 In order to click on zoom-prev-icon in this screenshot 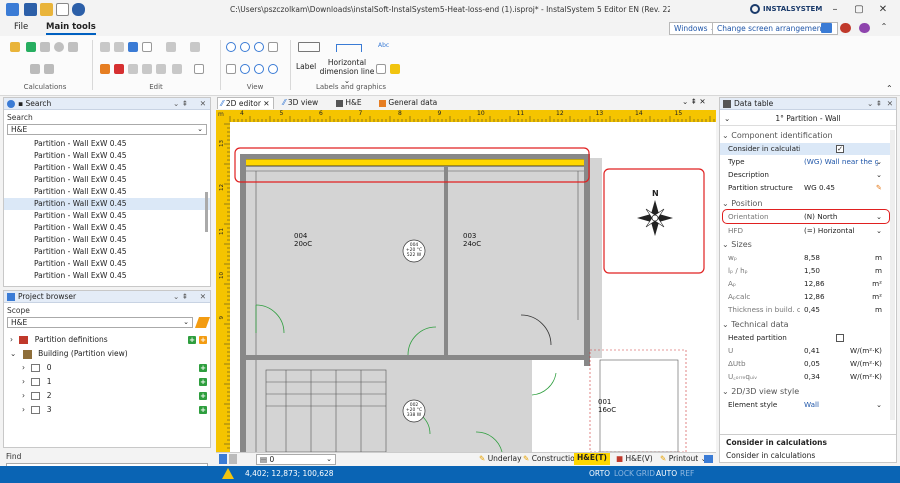, I will do `click(245, 69)`.